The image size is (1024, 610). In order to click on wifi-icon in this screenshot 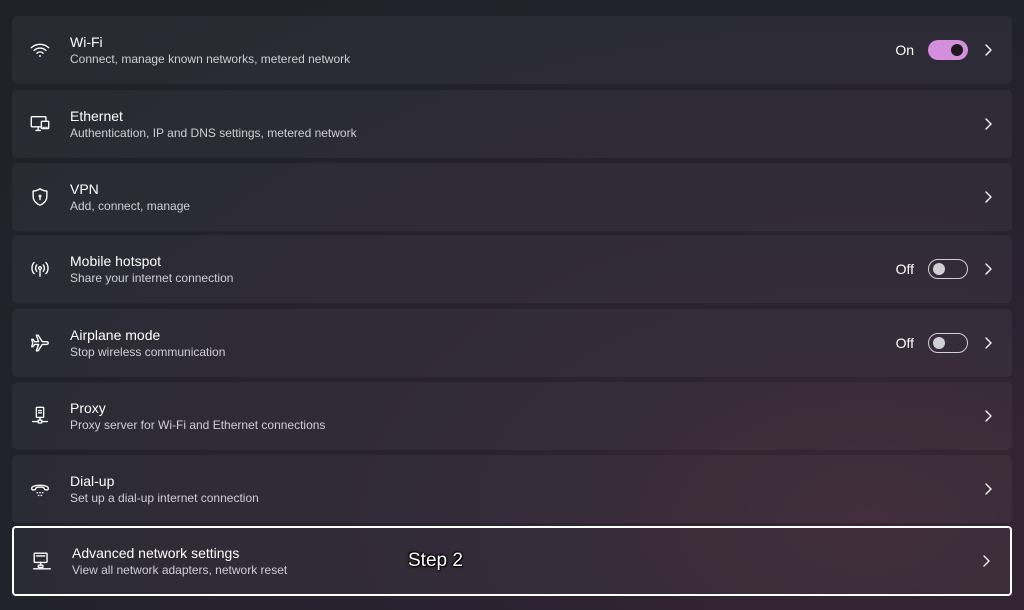, I will do `click(40, 50)`.